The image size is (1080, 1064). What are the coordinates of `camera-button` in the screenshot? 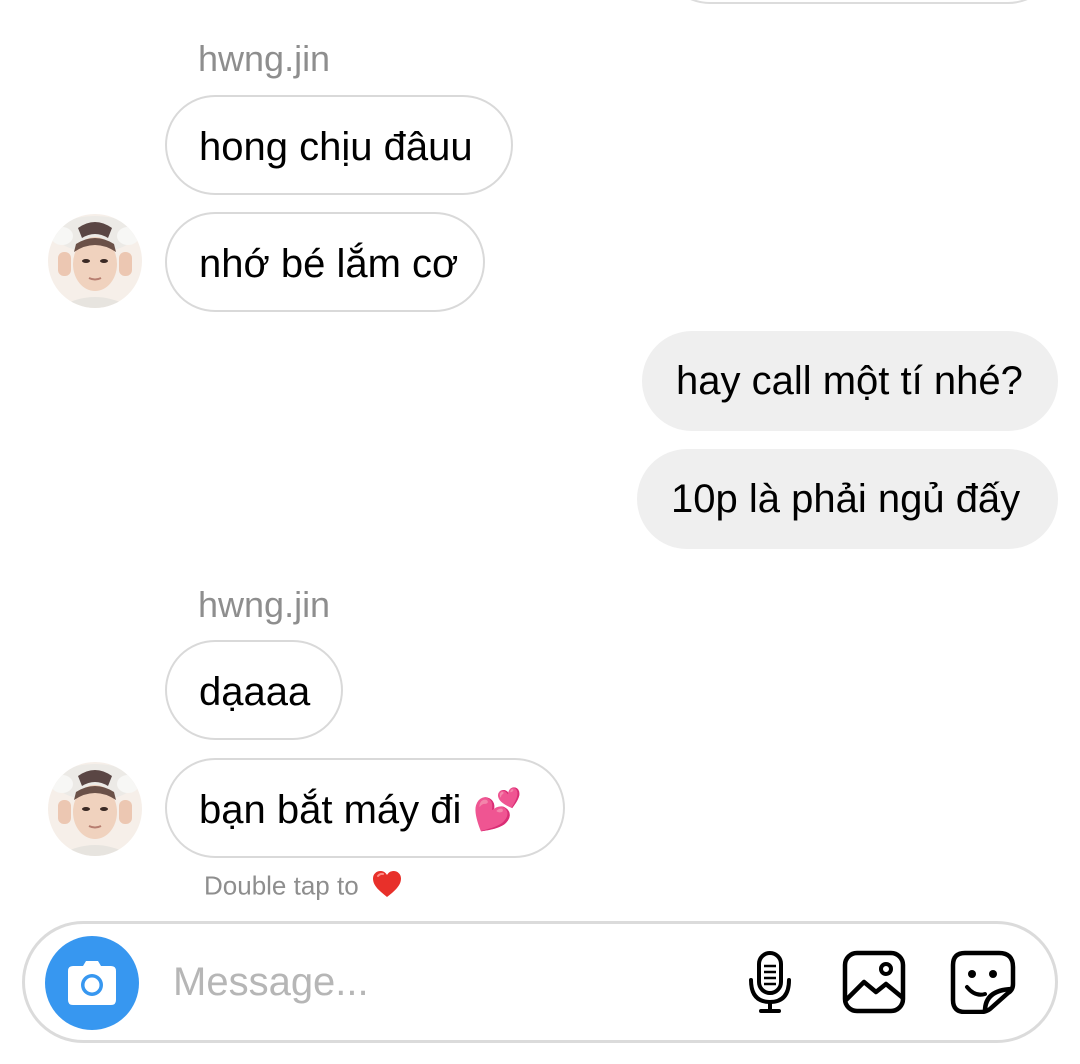 It's located at (92, 983).